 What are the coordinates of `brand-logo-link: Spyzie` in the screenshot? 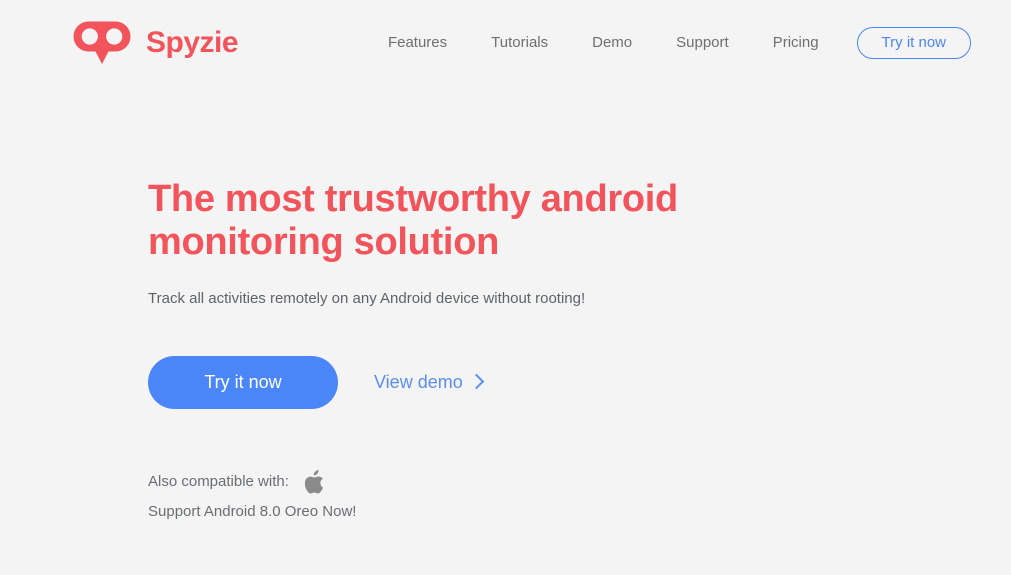 It's located at (155, 43).